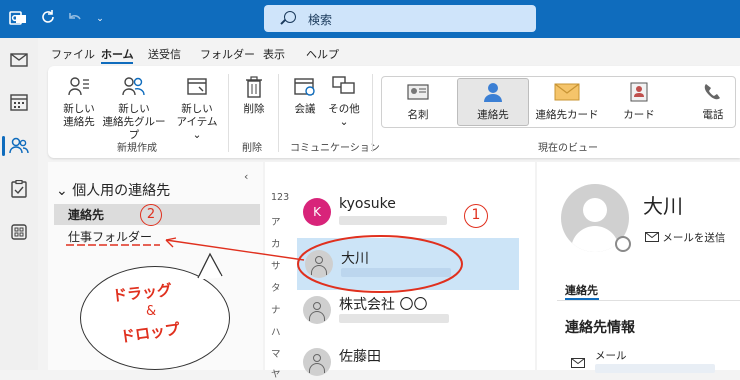 The width and height of the screenshot is (740, 380). Describe the element at coordinates (476, 216) in the screenshot. I see `annotation-number-1: 1` at that location.